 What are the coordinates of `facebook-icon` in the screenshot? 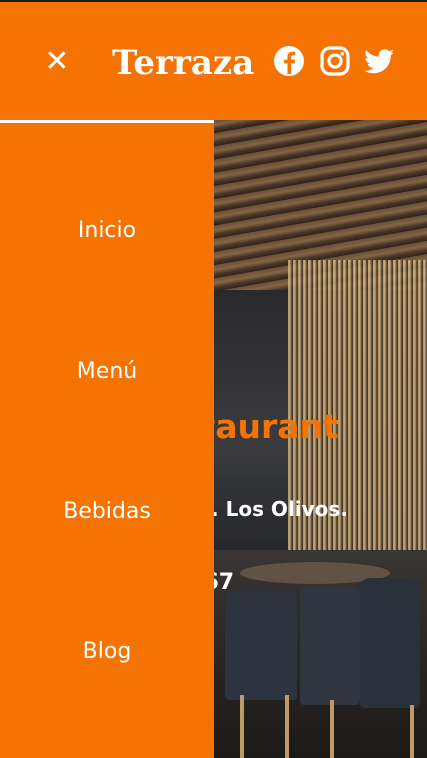 It's located at (289, 61).